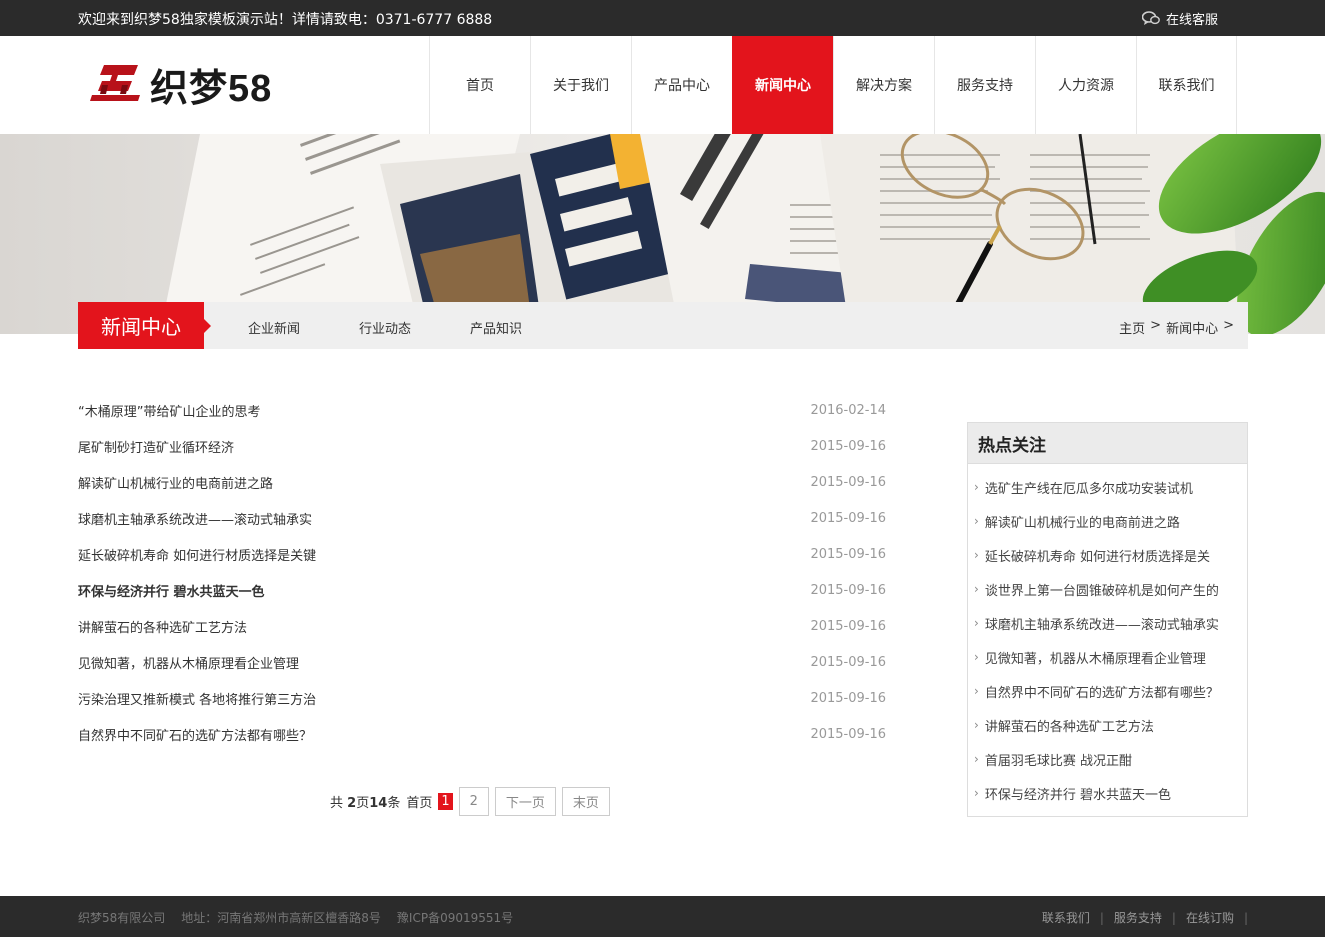 The height and width of the screenshot is (937, 1325). I want to click on sidebar-item: › 解读矿山机械行业的电商前进之路, so click(1107, 521).